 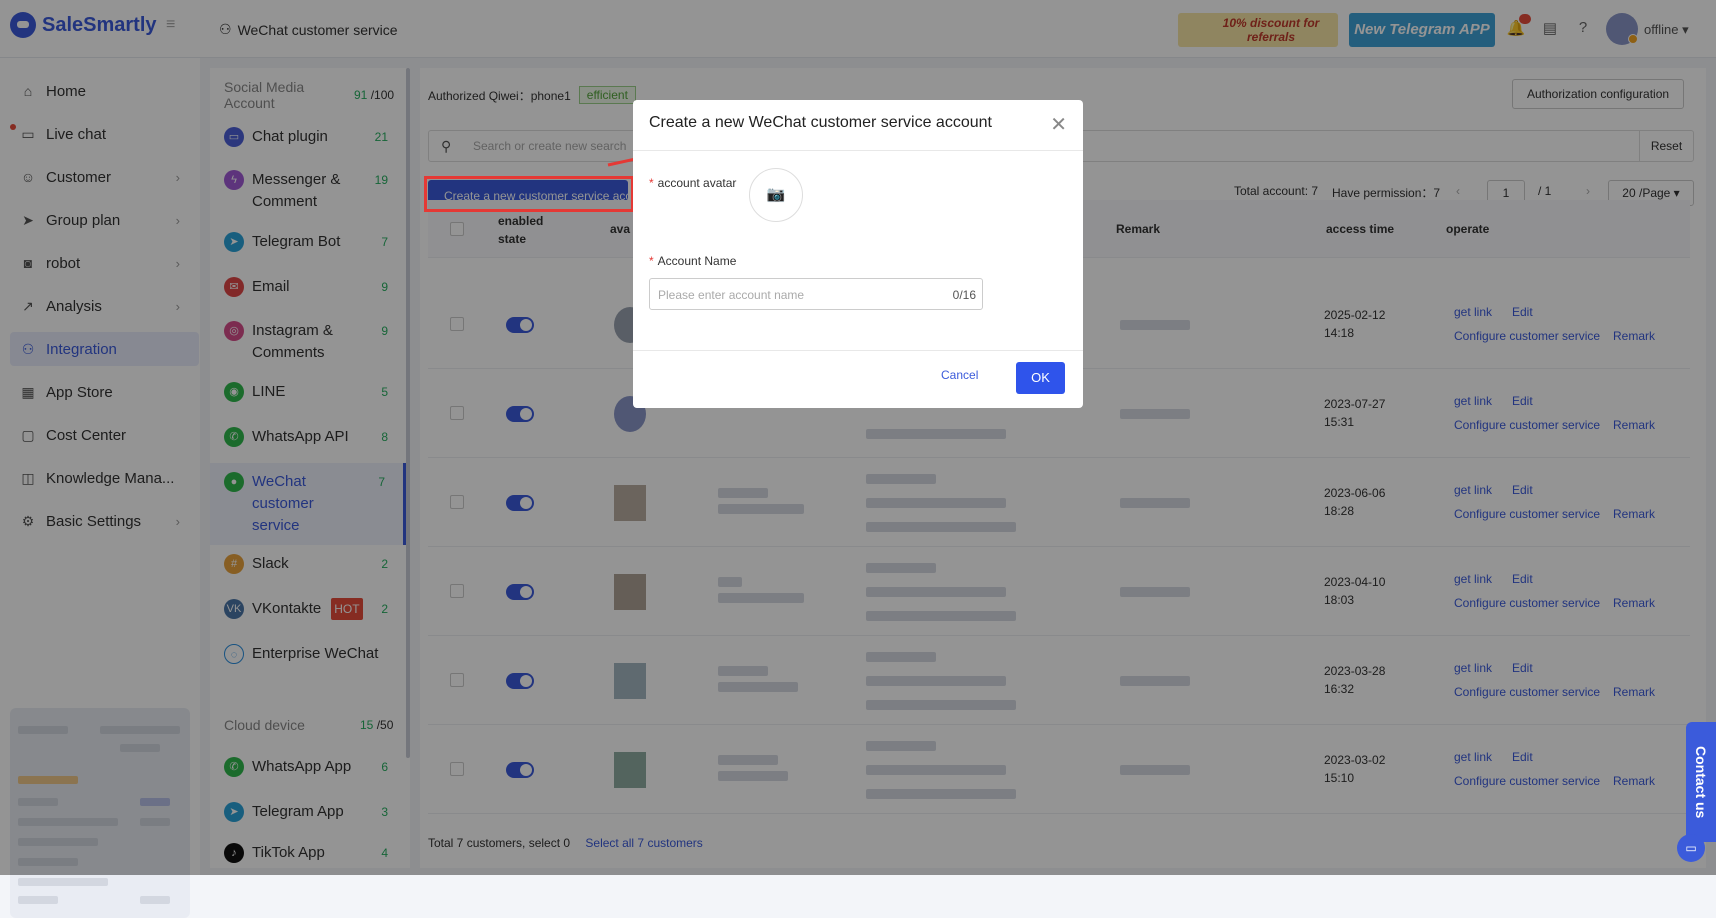 What do you see at coordinates (697, 261) in the screenshot?
I see `name-label-text: Account Name` at bounding box center [697, 261].